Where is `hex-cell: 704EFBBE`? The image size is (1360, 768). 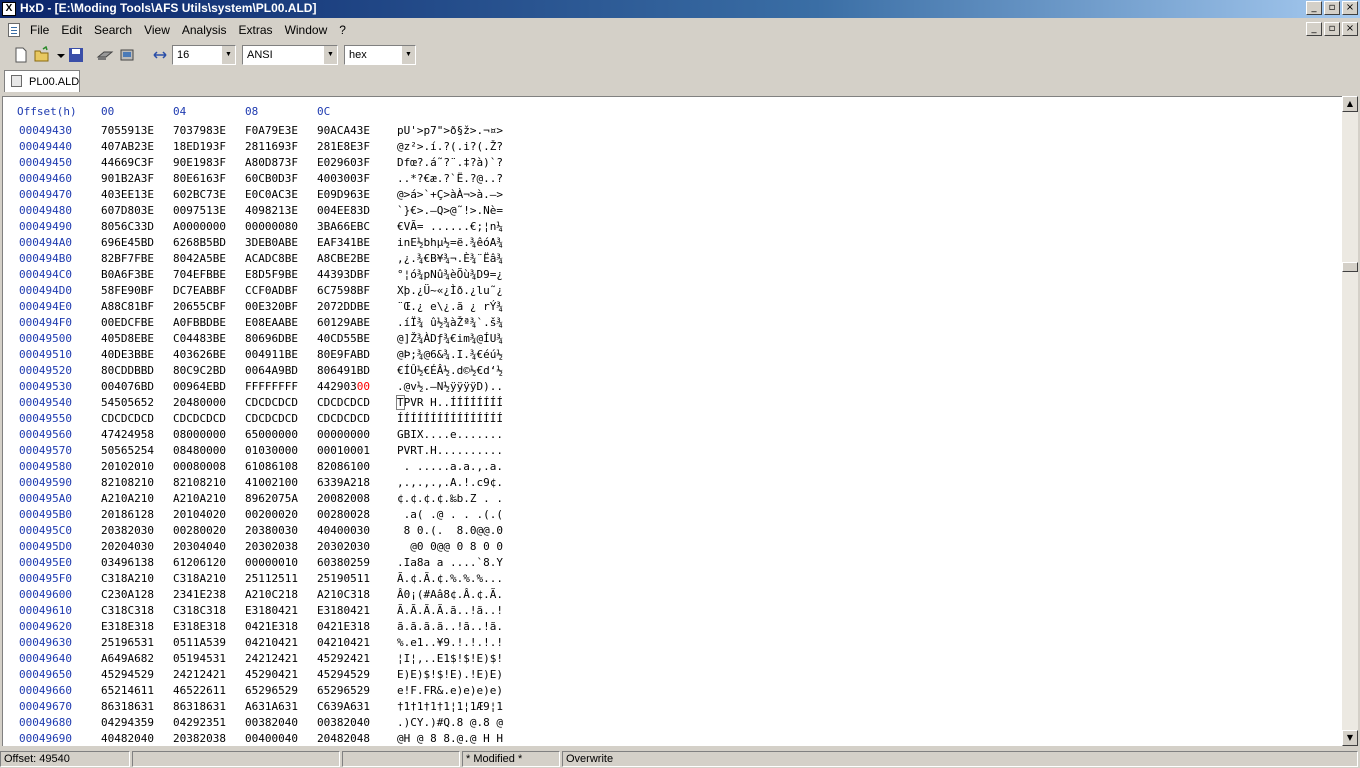 hex-cell: 704EFBBE is located at coordinates (199, 275).